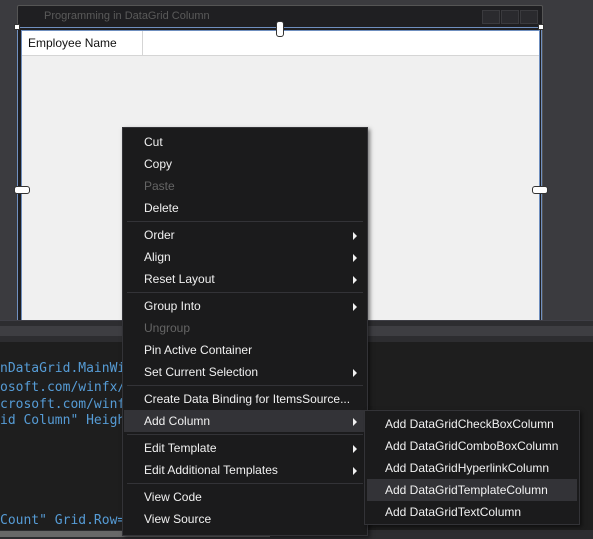 Image resolution: width=593 pixels, height=539 pixels. I want to click on submenu-item-checkbox-column: Add DataGridCheckBoxColumn, so click(472, 424).